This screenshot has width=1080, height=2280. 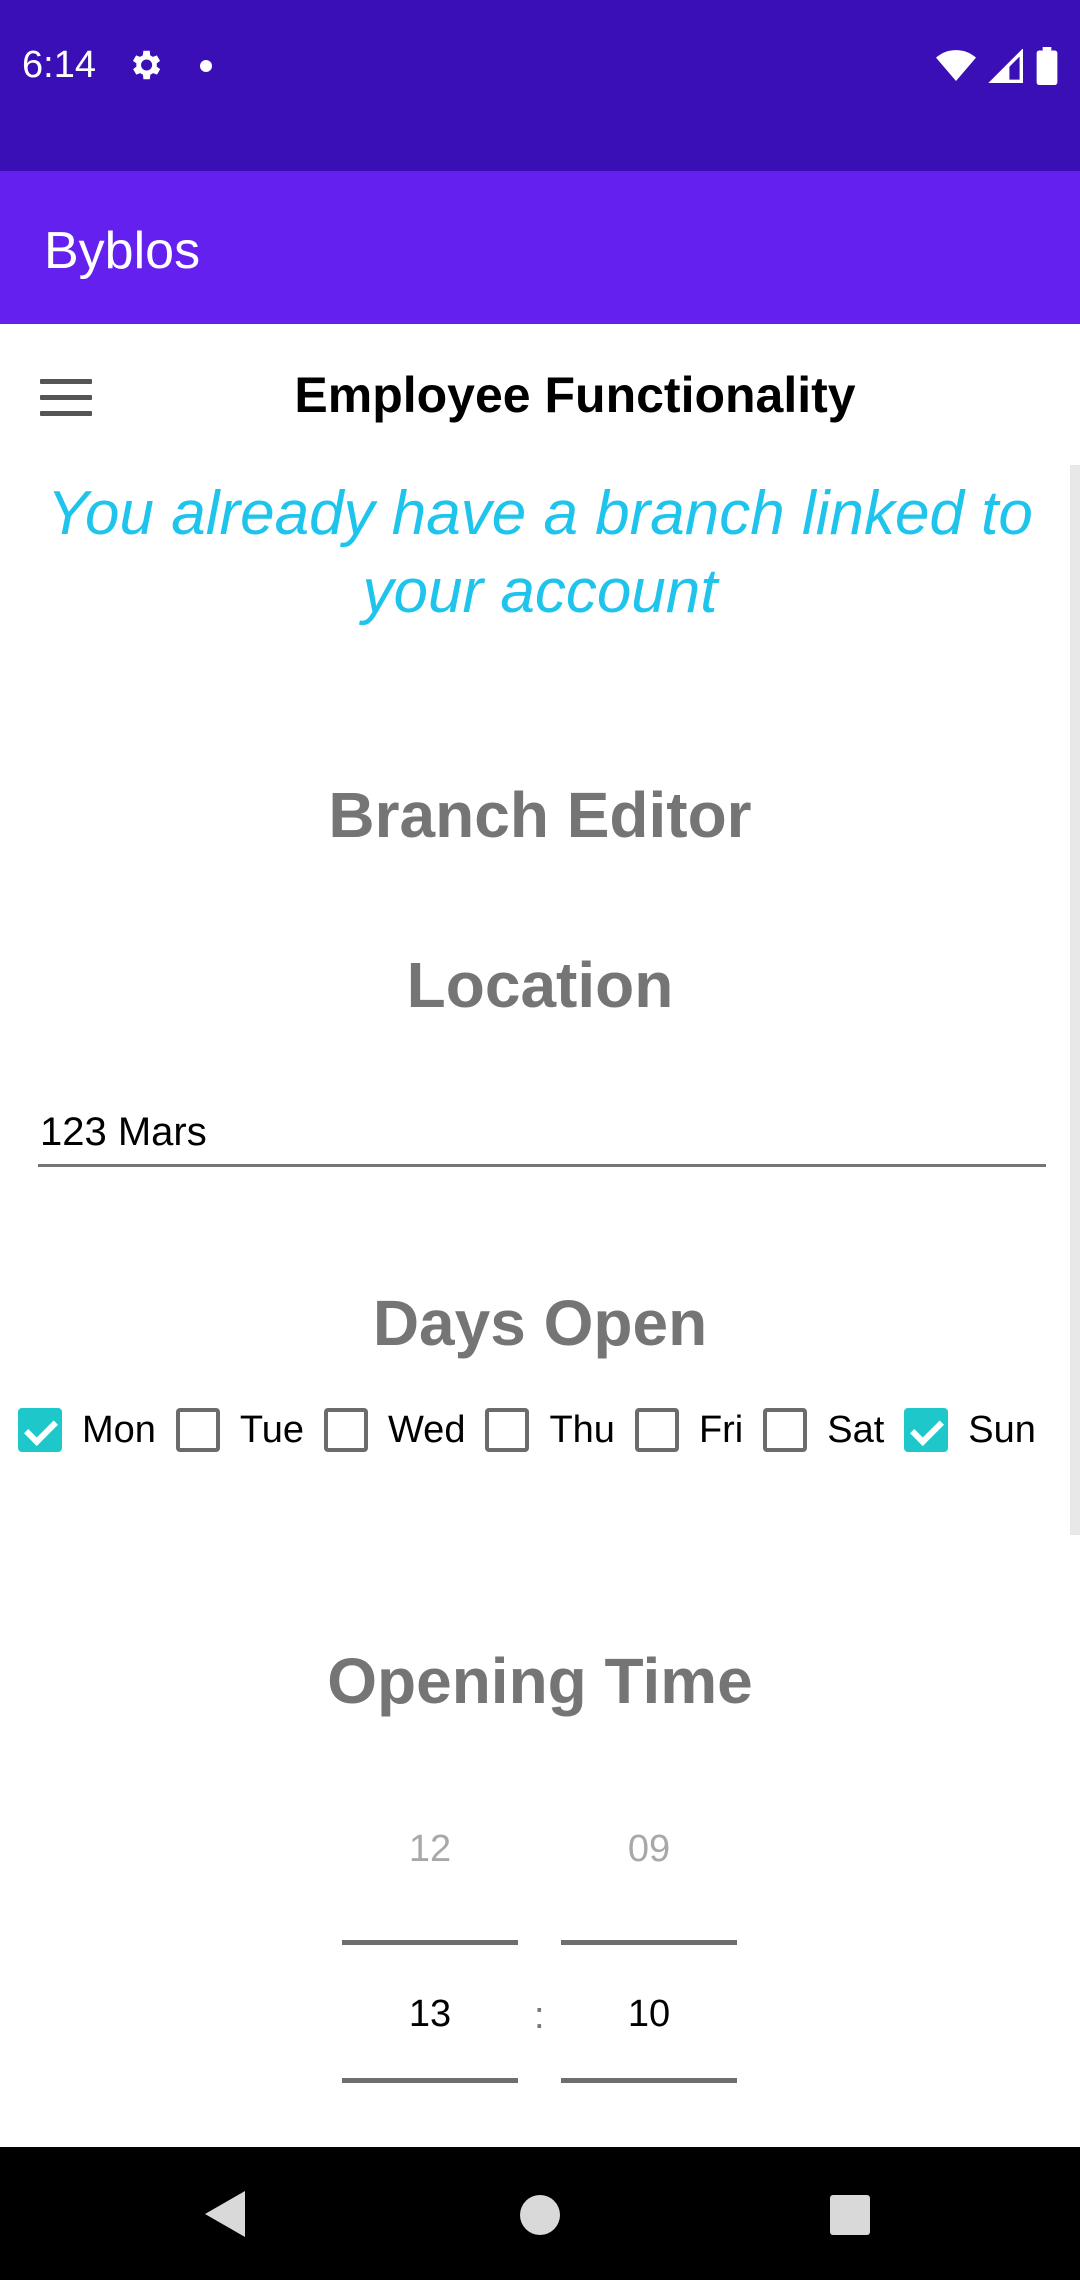 I want to click on checkbox-mon, so click(x=40, y=1430).